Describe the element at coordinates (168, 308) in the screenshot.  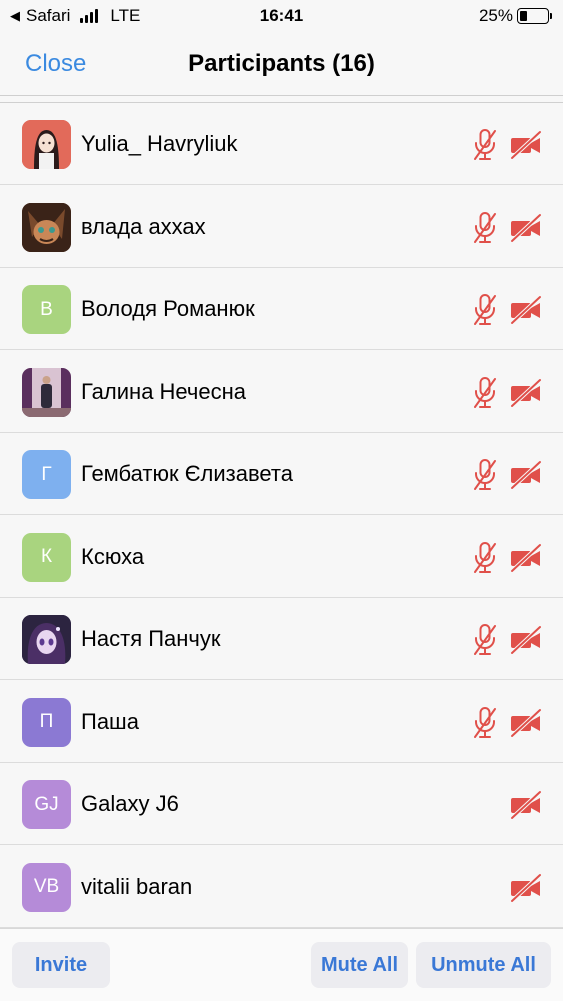
I see `participant-name: Володя Романюк` at that location.